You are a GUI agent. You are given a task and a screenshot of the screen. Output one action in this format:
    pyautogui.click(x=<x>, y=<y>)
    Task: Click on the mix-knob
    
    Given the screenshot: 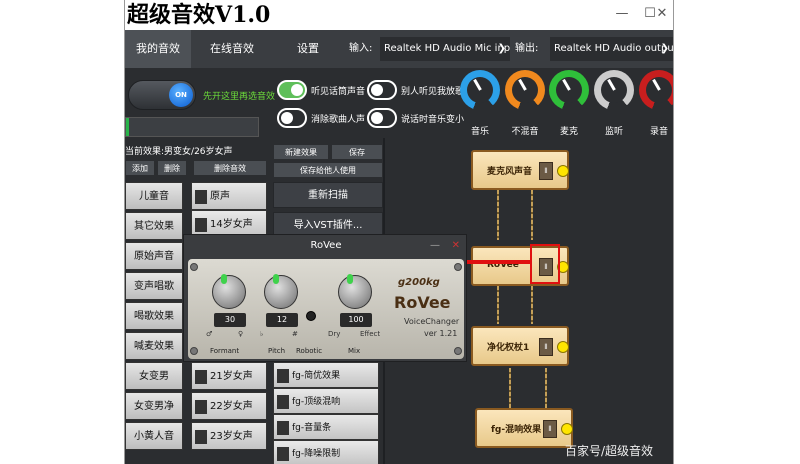 What is the action you would take?
    pyautogui.click(x=355, y=291)
    